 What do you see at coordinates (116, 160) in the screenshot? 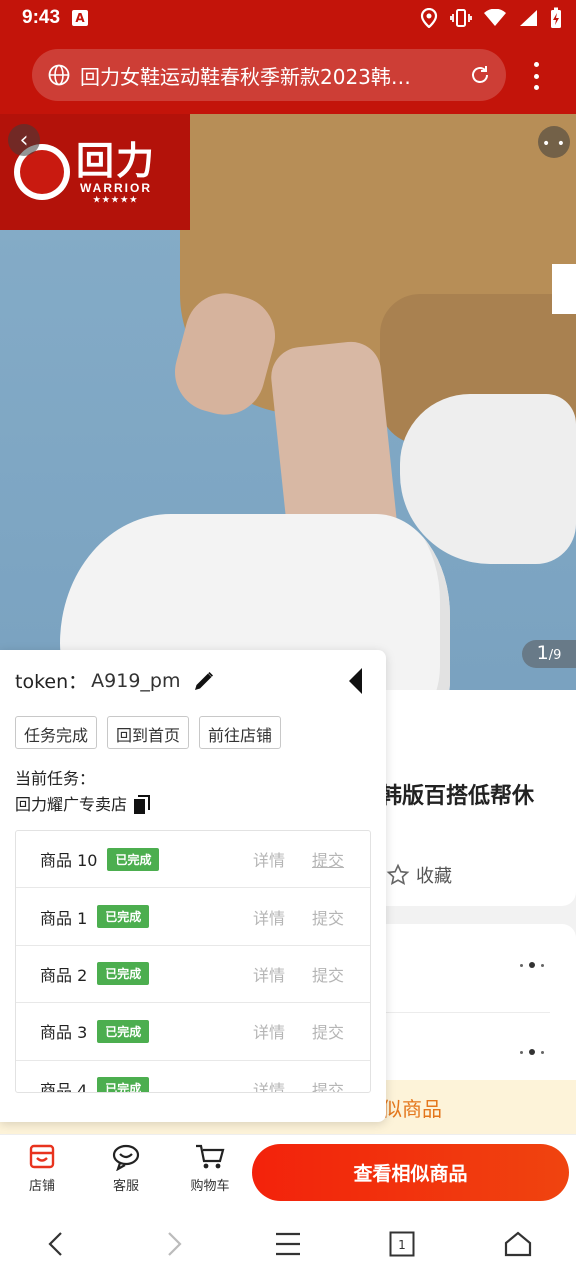
I see `brand-name-cn: 回力` at bounding box center [116, 160].